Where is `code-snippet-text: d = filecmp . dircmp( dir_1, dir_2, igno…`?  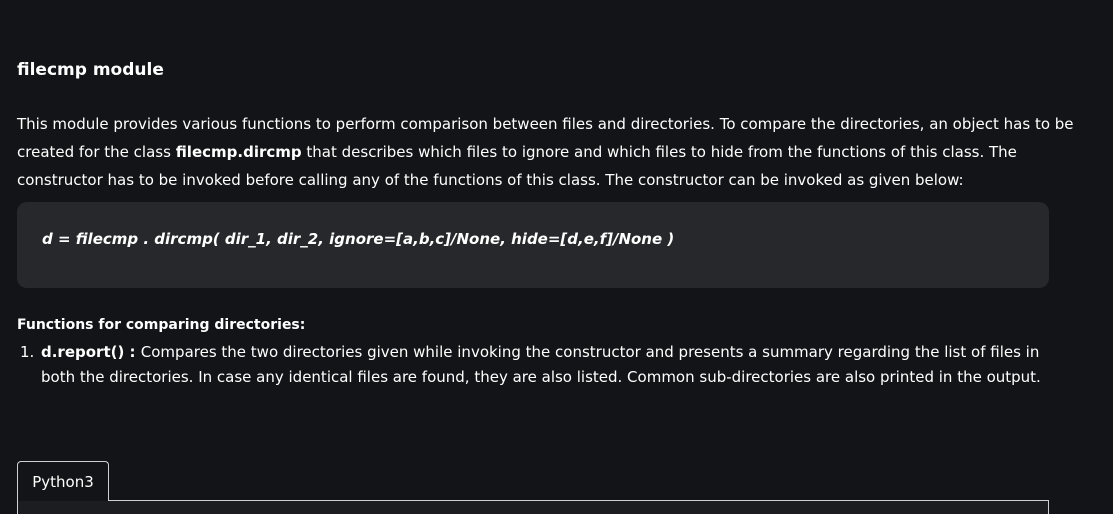
code-snippet-text: d = filecmp . dircmp( dir_1, dir_2, igno… is located at coordinates (358, 239).